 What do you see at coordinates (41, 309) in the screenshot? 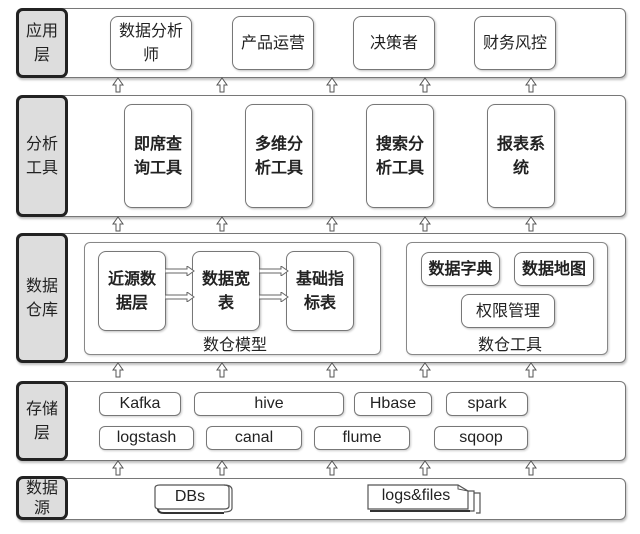
I see `label-line: 仓库` at bounding box center [41, 309].